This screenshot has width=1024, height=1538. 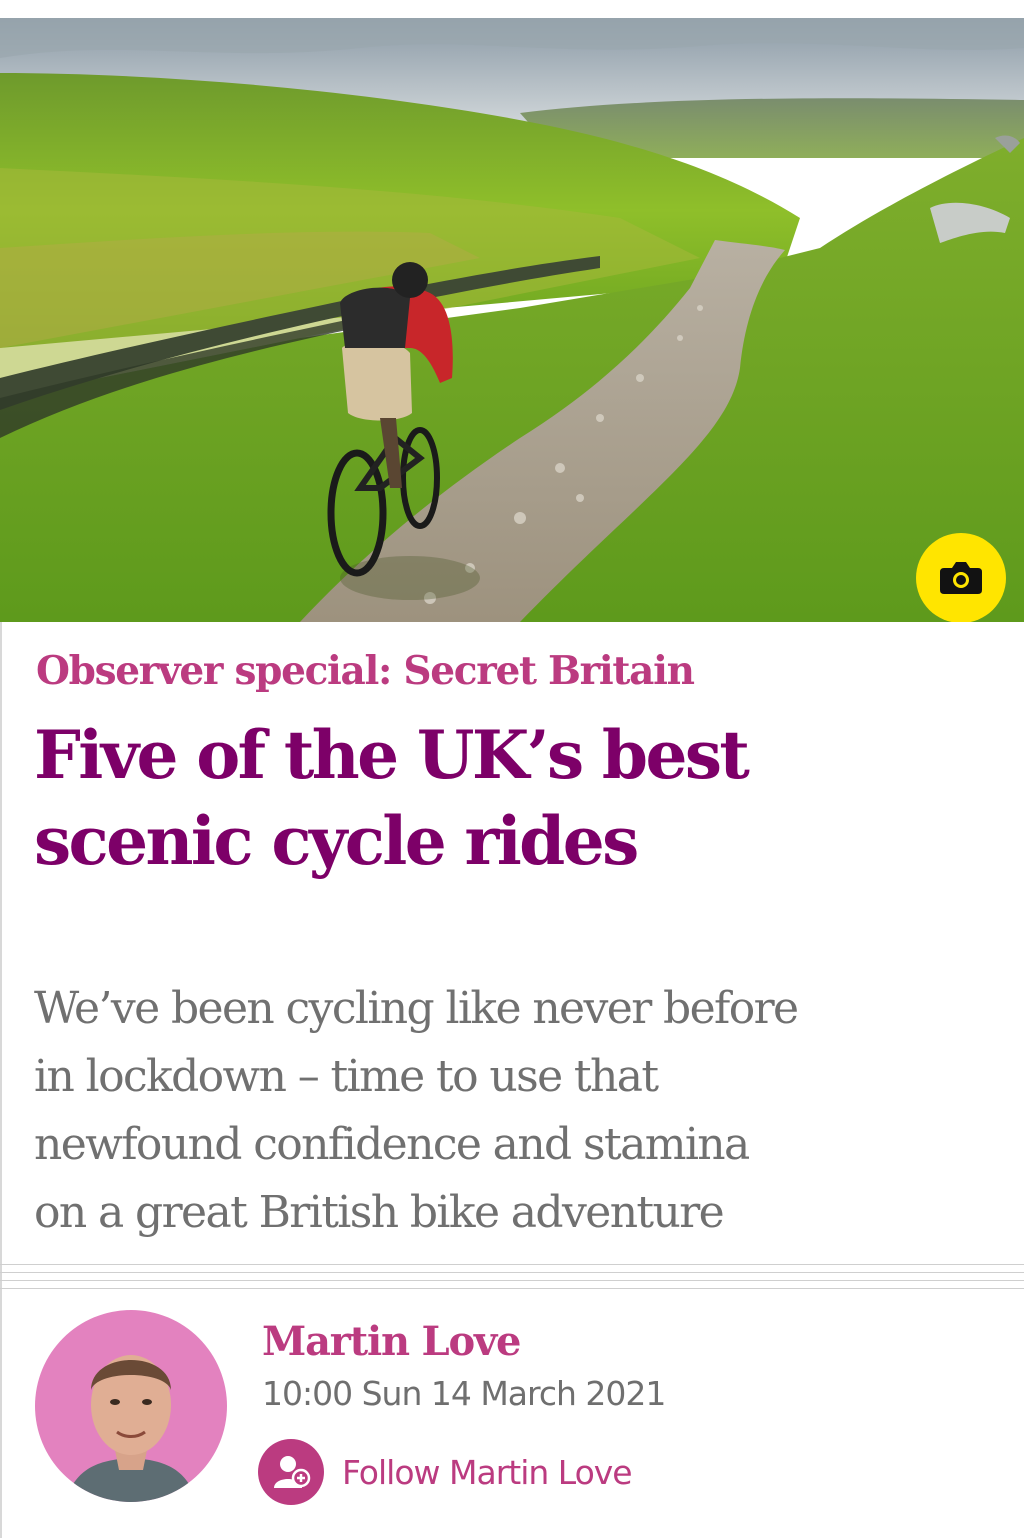 I want to click on camera-icon, so click(x=961, y=578).